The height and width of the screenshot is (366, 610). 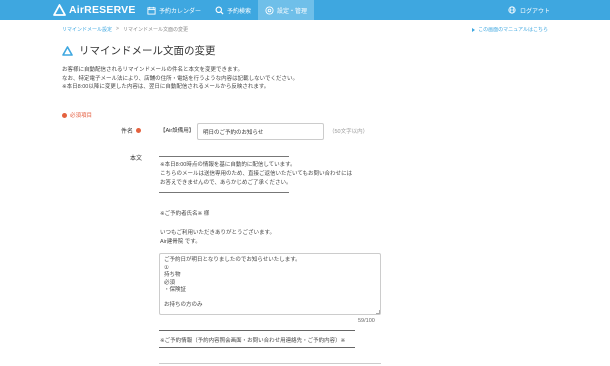 I want to click on logo-text: AirRESERVE, so click(x=102, y=10).